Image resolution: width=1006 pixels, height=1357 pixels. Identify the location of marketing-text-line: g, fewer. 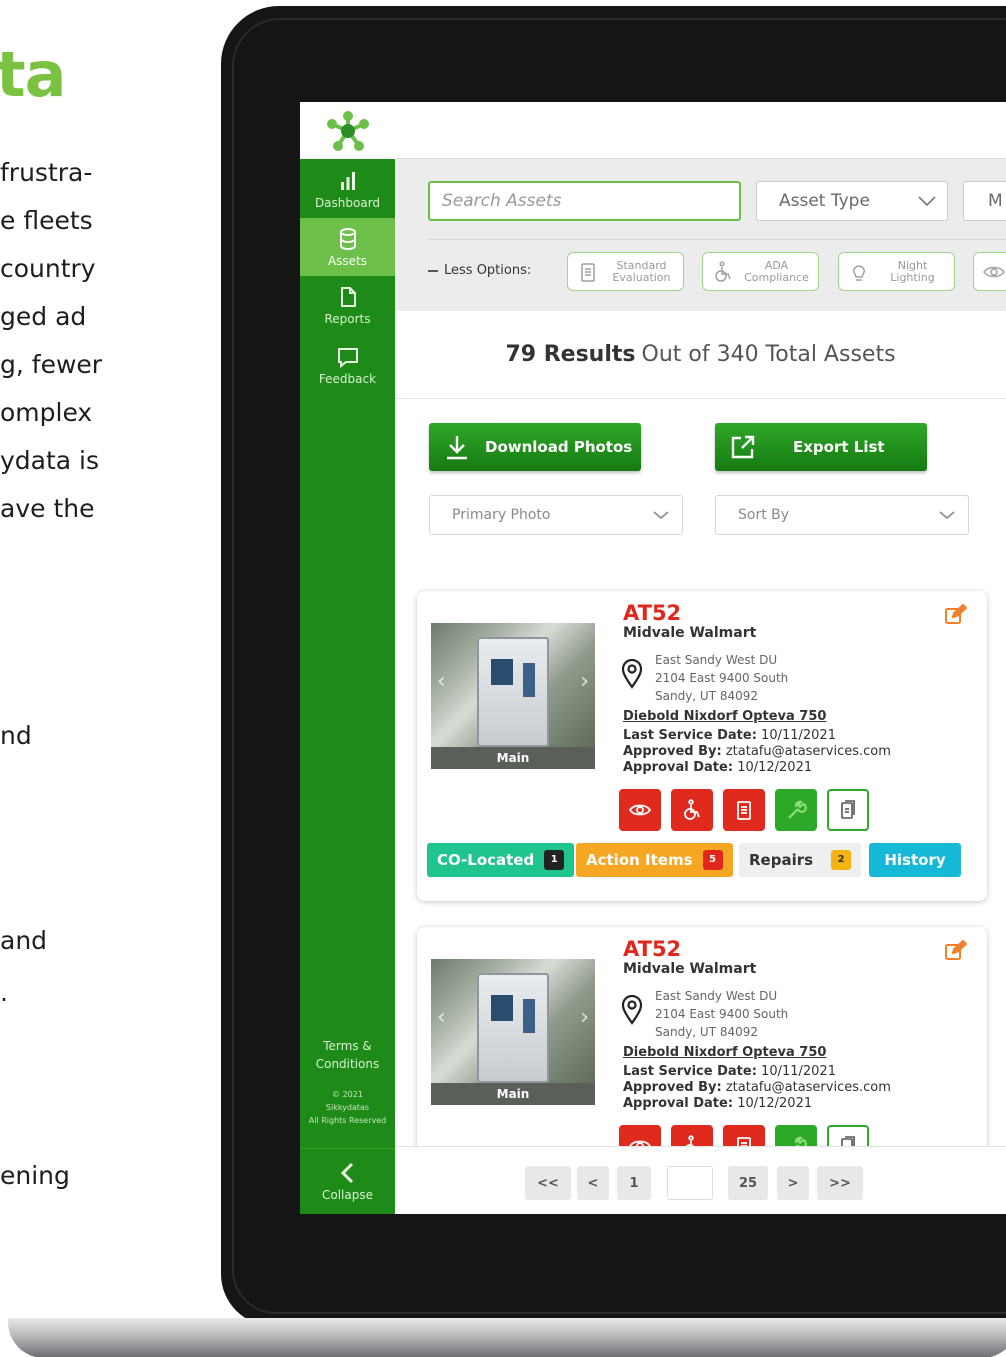
(51, 364).